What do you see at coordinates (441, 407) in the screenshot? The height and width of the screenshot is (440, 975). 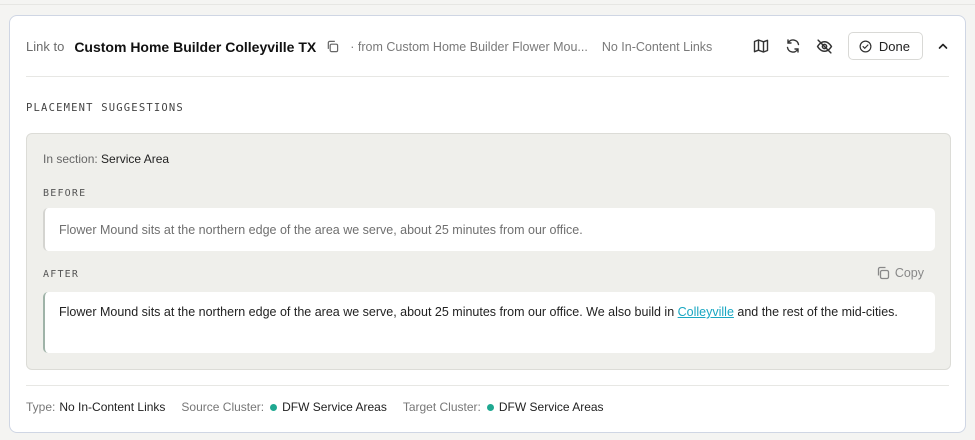 I see `target-cluster-label: Target Cluster:` at bounding box center [441, 407].